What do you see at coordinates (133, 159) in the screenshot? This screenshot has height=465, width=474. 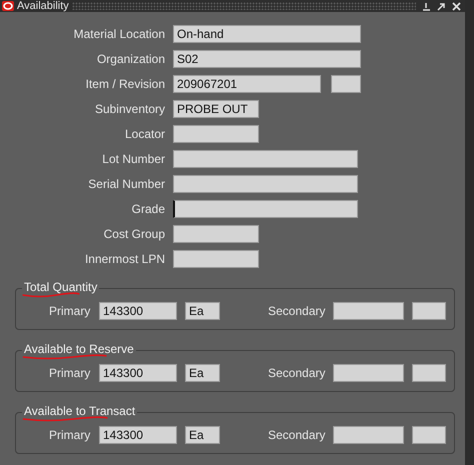 I see `field-label: Lot Number` at bounding box center [133, 159].